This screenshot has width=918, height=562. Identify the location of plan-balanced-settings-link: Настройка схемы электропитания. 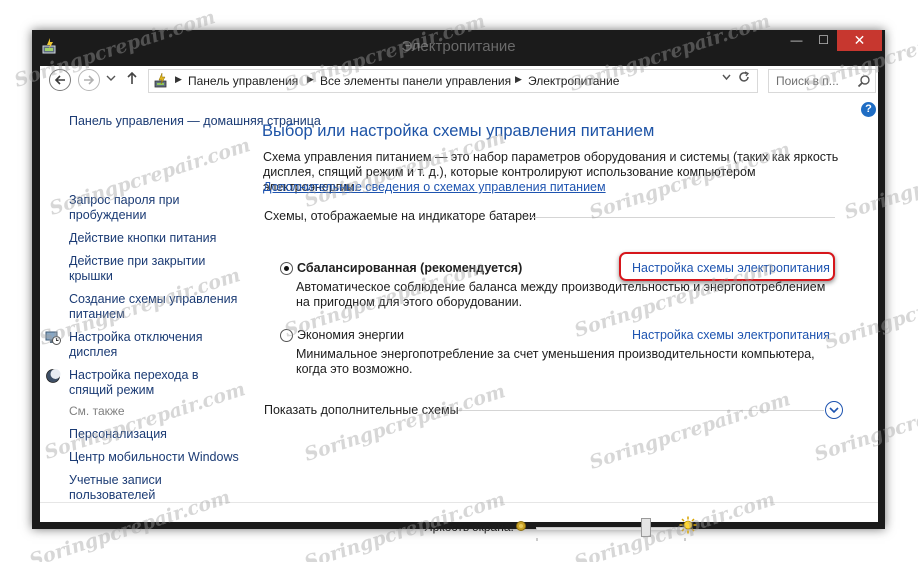
(731, 268).